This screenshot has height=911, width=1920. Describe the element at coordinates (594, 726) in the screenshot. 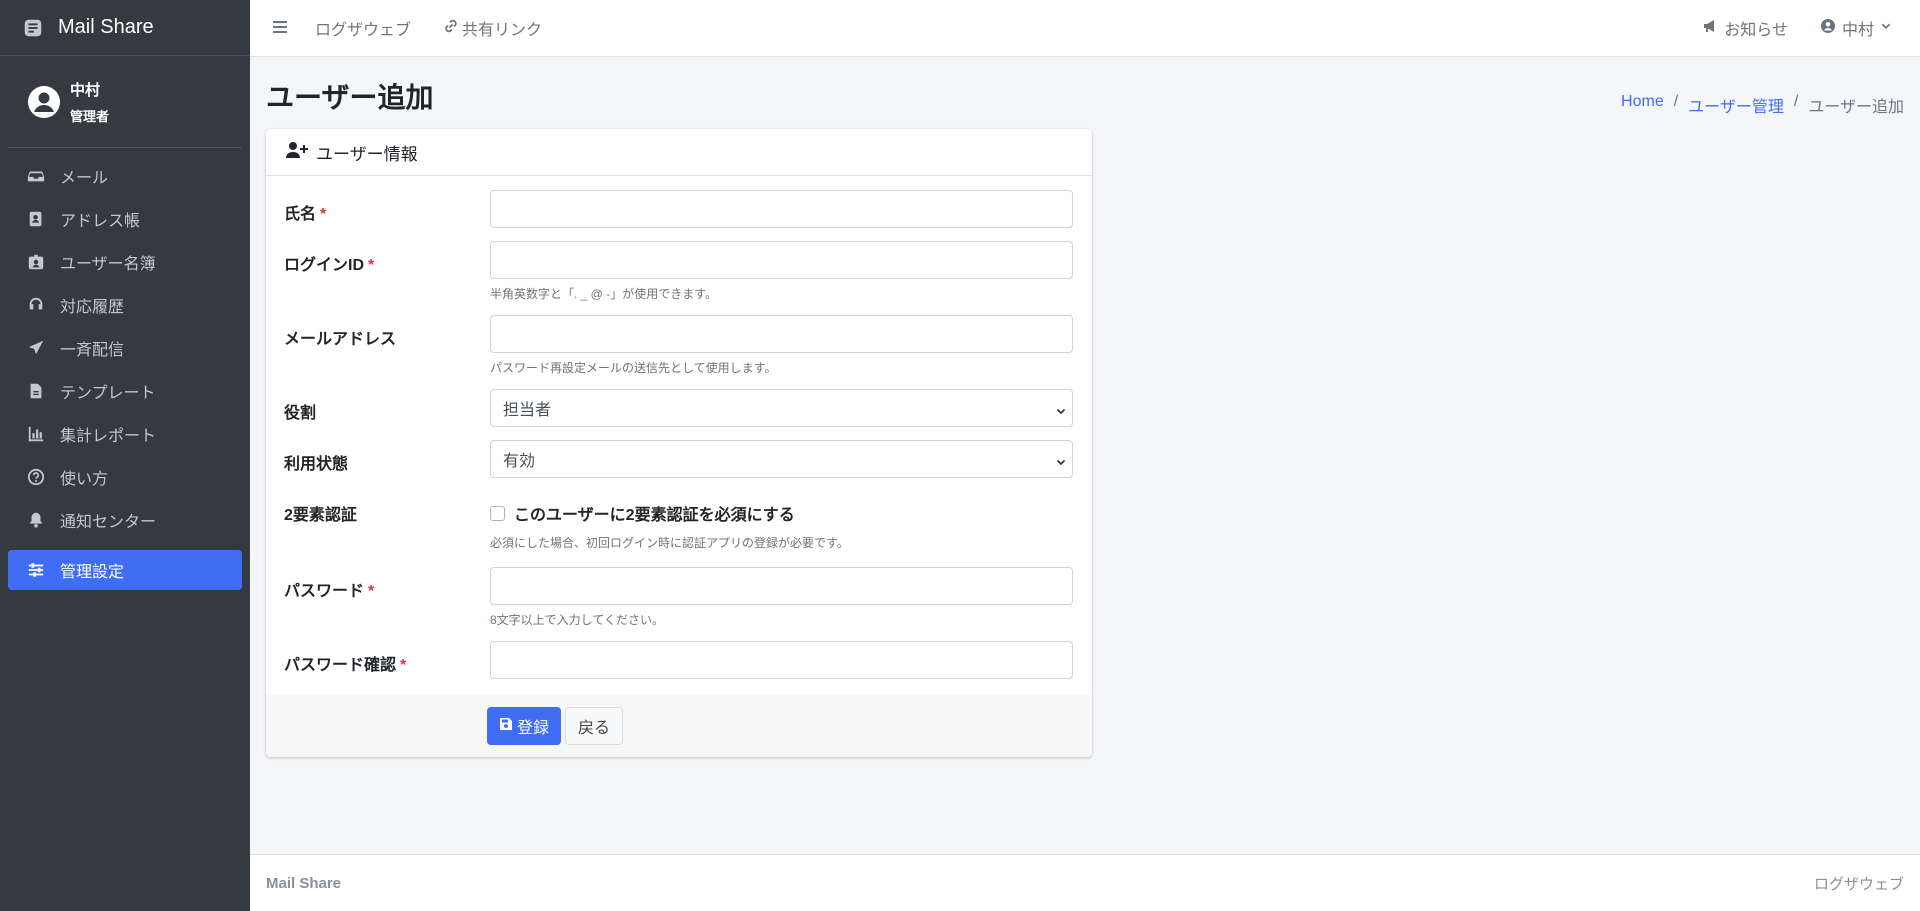

I see `back-button: 戻る` at that location.